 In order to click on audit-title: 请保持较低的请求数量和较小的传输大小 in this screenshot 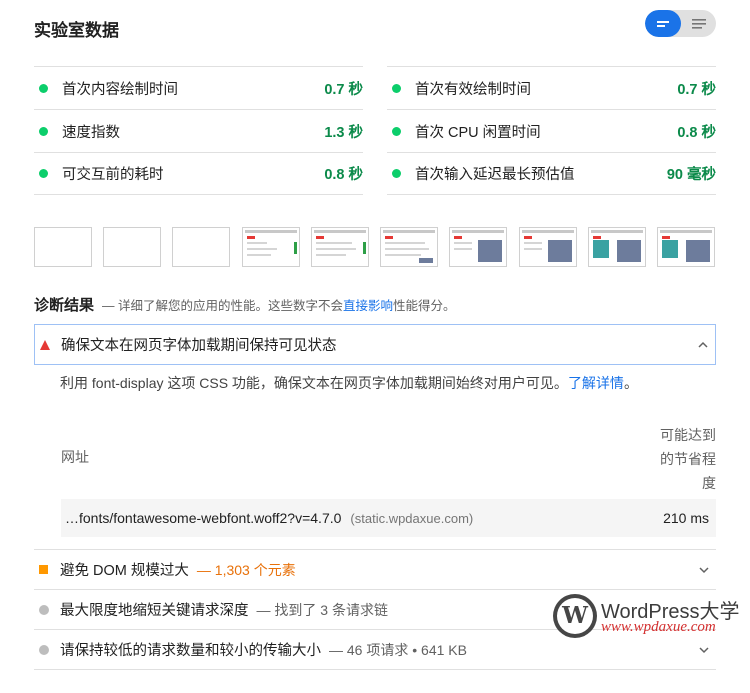, I will do `click(190, 651)`.